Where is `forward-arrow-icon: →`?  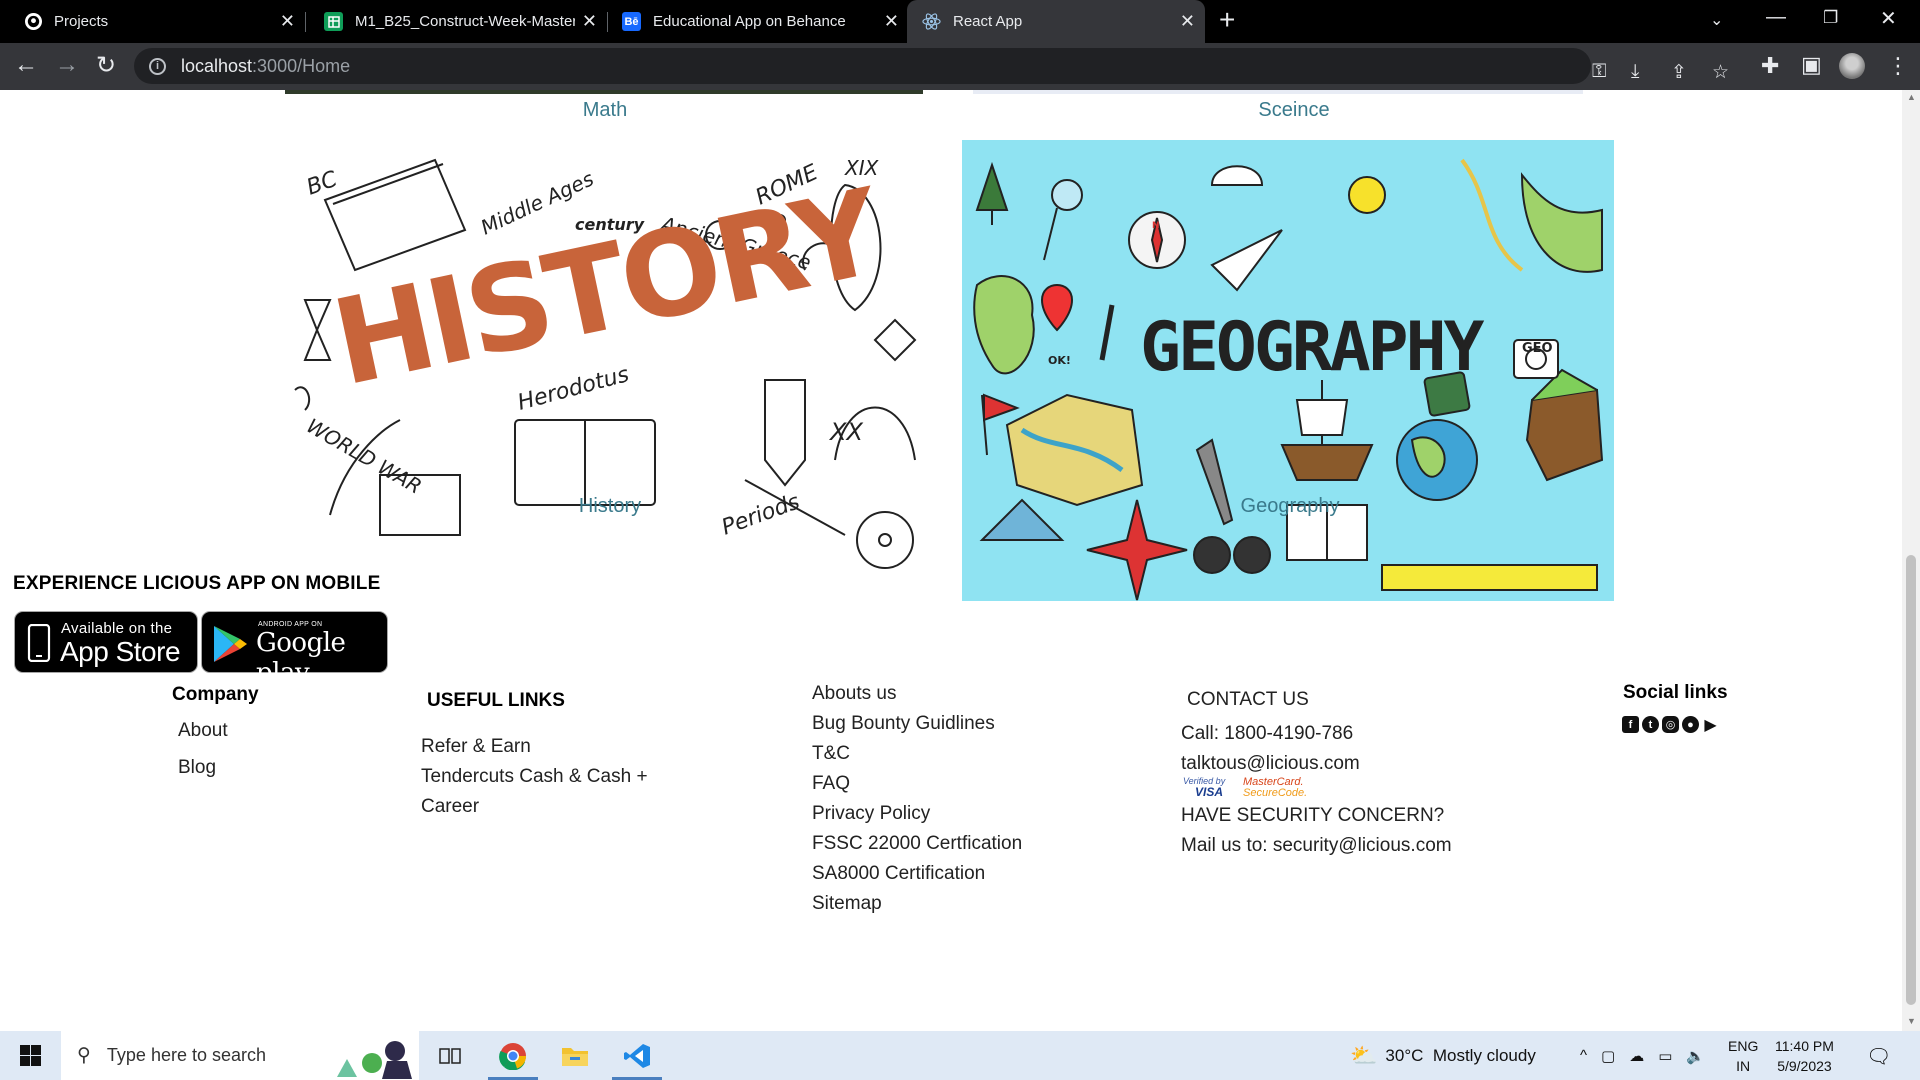 forward-arrow-icon: → is located at coordinates (67, 65).